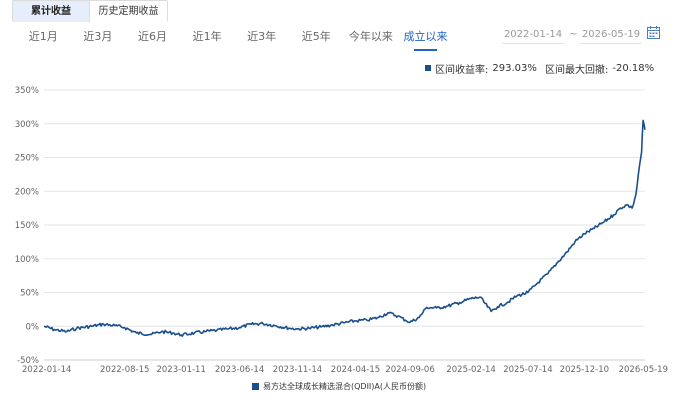 This screenshot has width=692, height=403. Describe the element at coordinates (46, 370) in the screenshot. I see `x-tick-label: 2022-01-14` at that location.